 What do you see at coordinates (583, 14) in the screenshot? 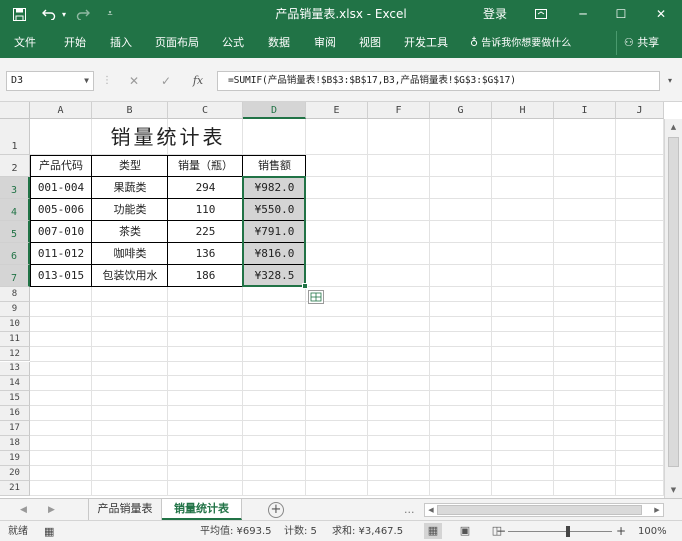
I see `minimize-icon: ─` at bounding box center [583, 14].